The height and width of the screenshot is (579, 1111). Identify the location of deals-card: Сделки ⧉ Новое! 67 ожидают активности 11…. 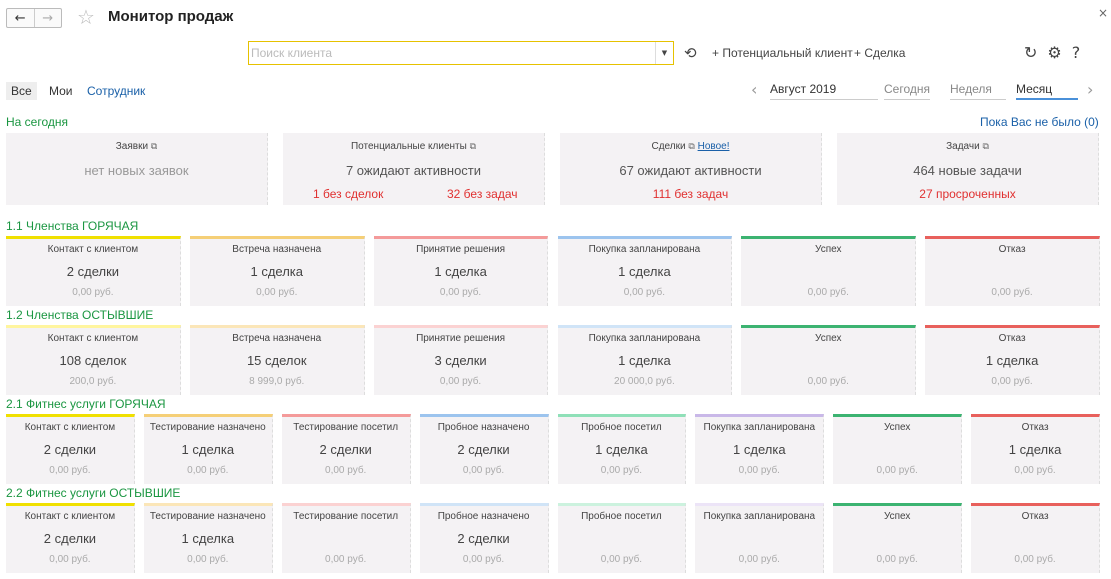
(691, 169).